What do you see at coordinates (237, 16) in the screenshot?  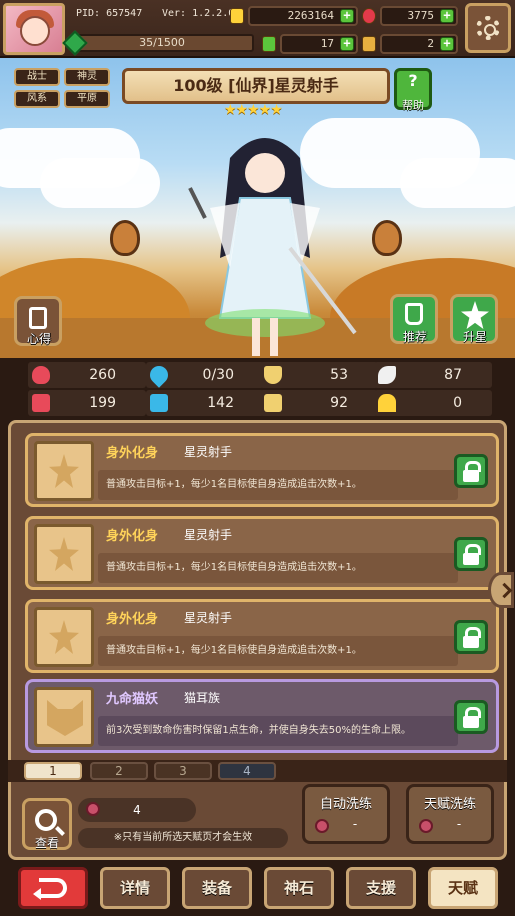 I see `gold-coin-icon` at bounding box center [237, 16].